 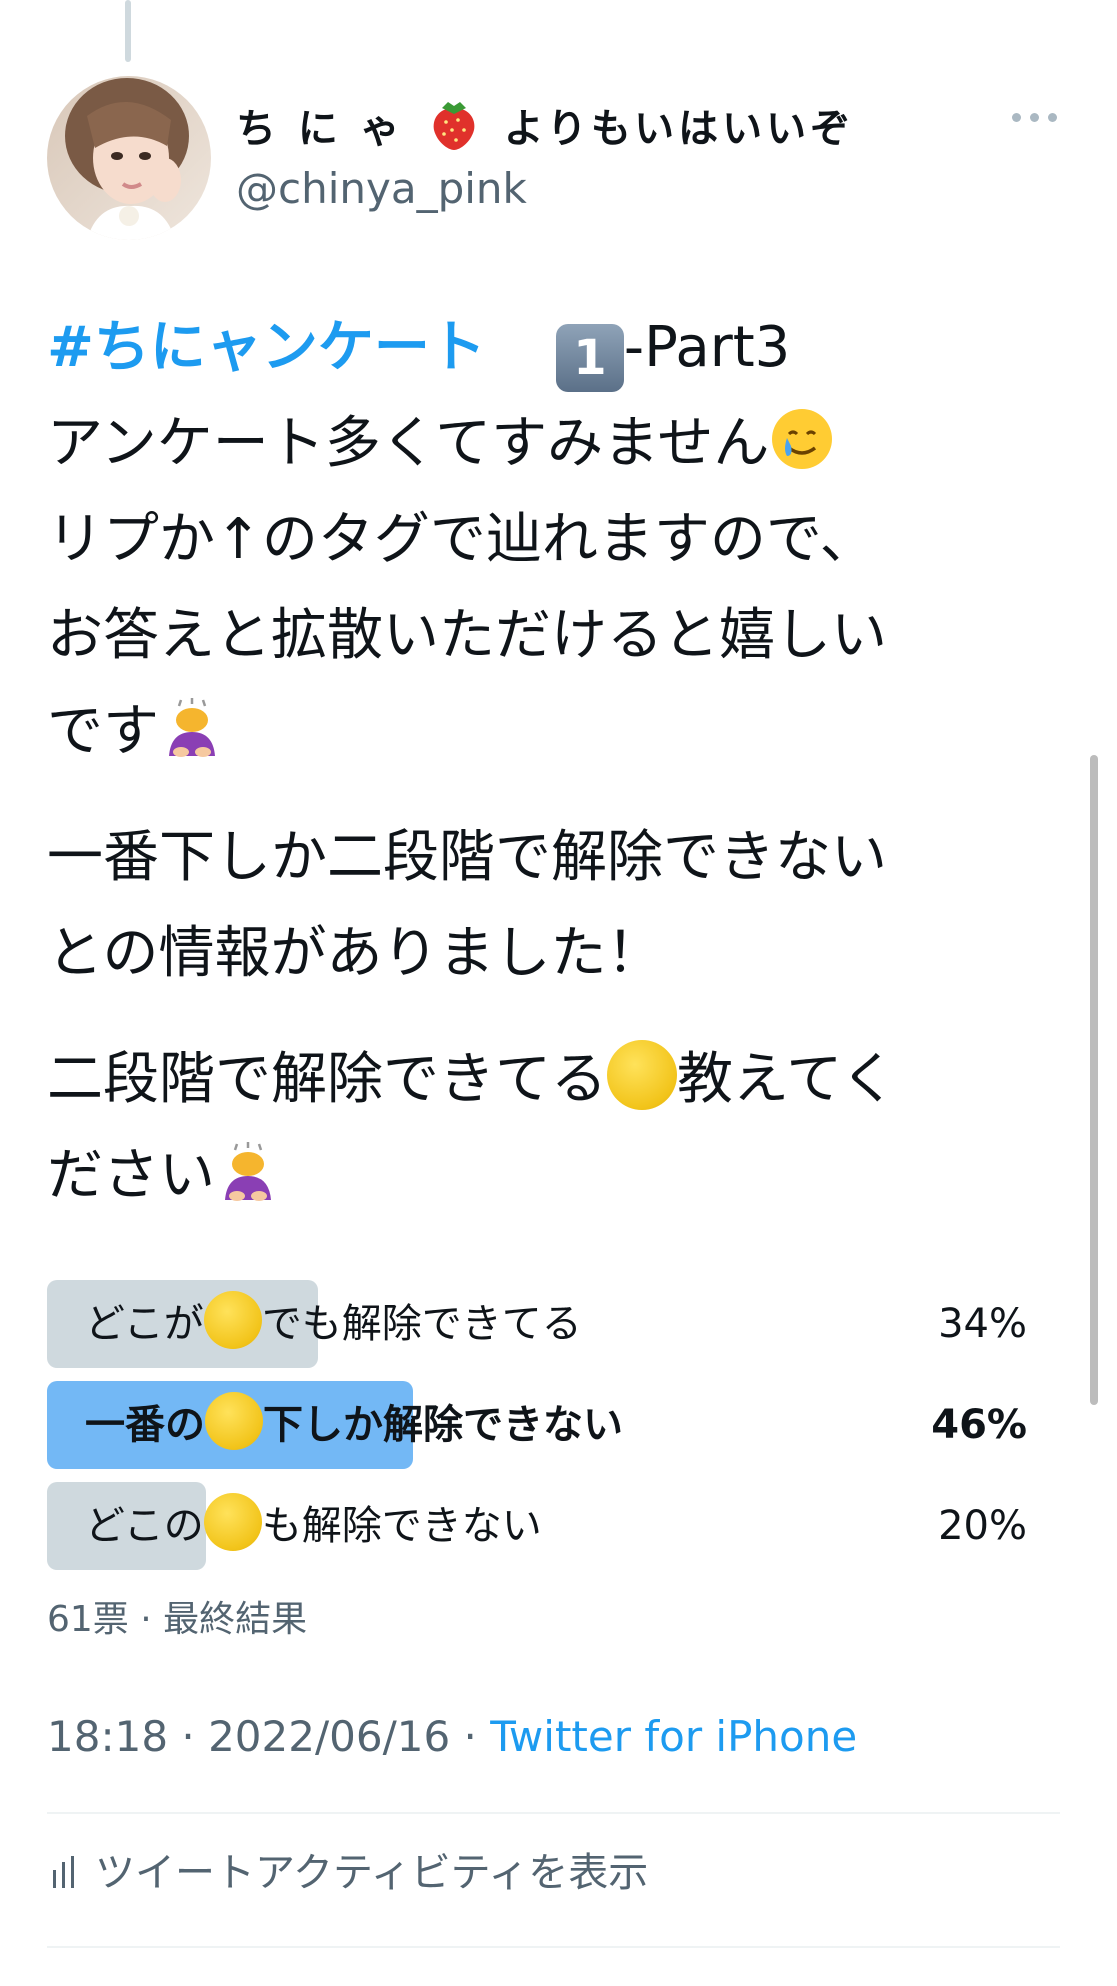 I want to click on avatar-image, so click(x=129, y=158).